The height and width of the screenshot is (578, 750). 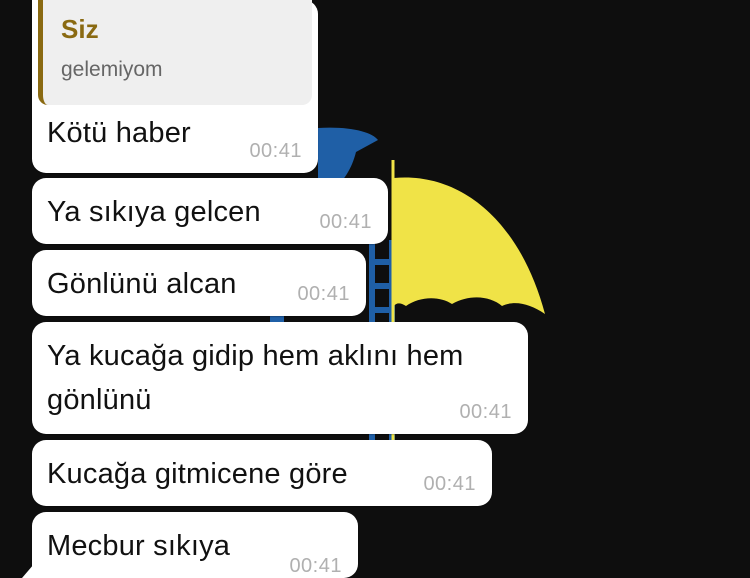 What do you see at coordinates (255, 378) in the screenshot?
I see `message-text: Ya kucağa gidip hem aklını hem gönlünü` at bounding box center [255, 378].